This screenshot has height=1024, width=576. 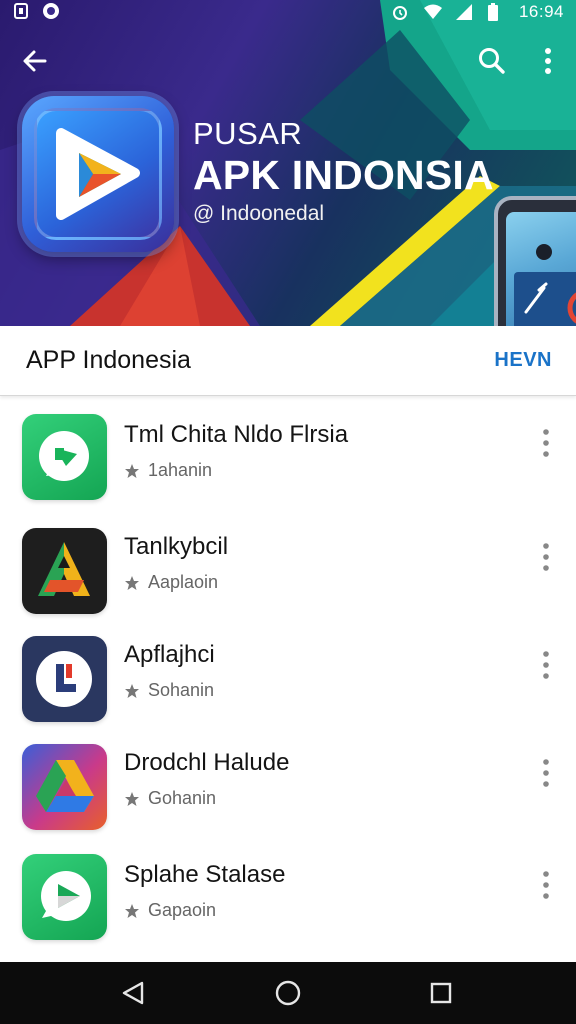 I want to click on app-meta: Gapaoin, so click(x=170, y=910).